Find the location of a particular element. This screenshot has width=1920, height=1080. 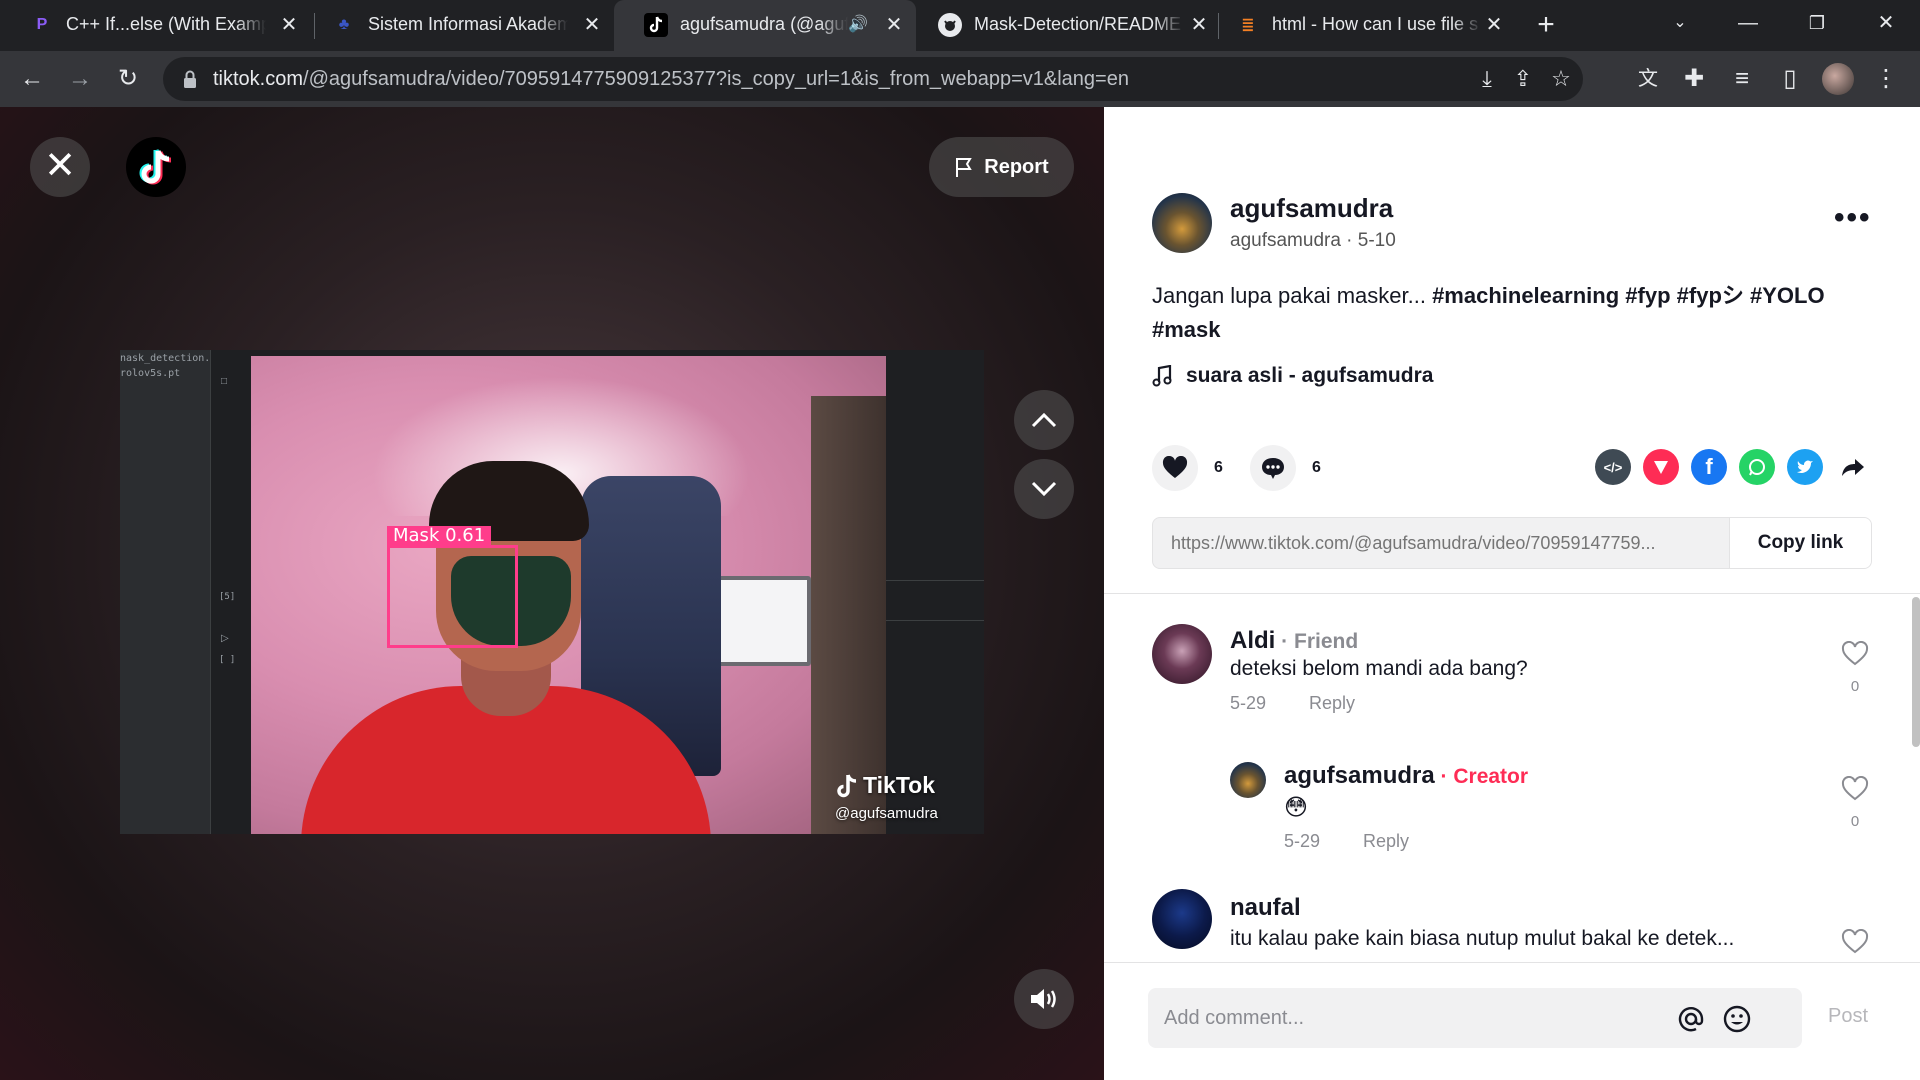

bookmark-star-icon: ☆ is located at coordinates (1561, 79).